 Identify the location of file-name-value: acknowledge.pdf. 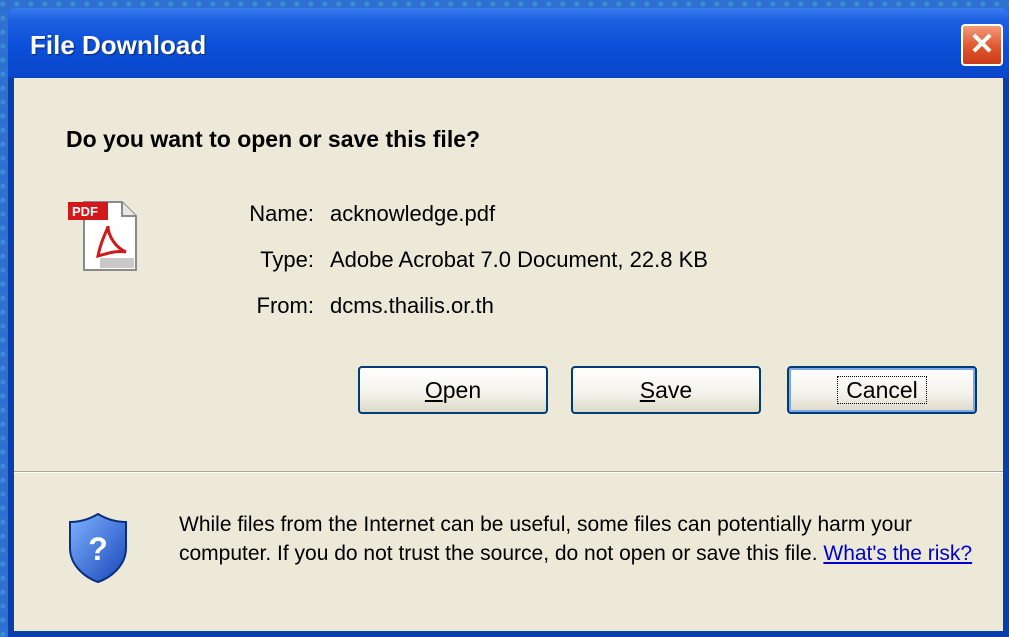
(413, 213).